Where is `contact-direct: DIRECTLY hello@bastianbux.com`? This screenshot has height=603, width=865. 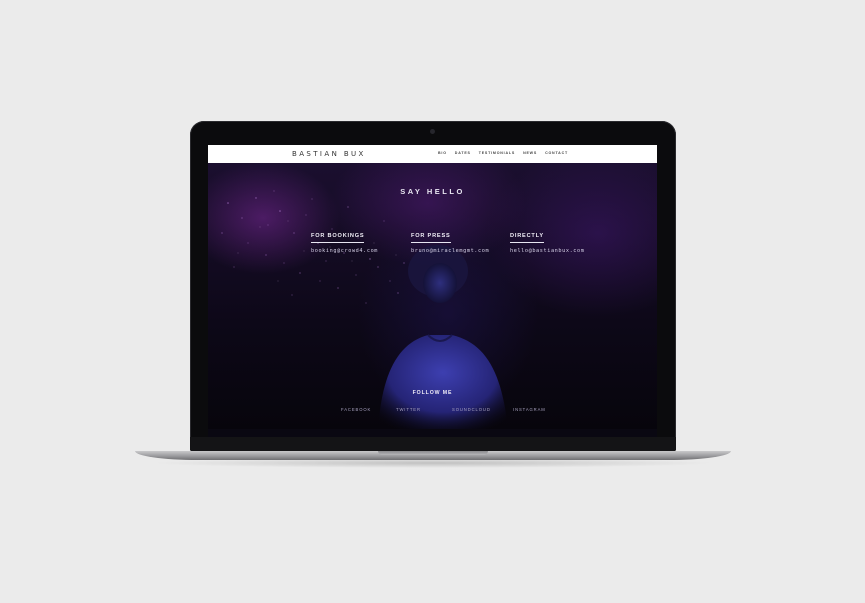
contact-direct: DIRECTLY hello@bastianbux.com is located at coordinates (547, 239).